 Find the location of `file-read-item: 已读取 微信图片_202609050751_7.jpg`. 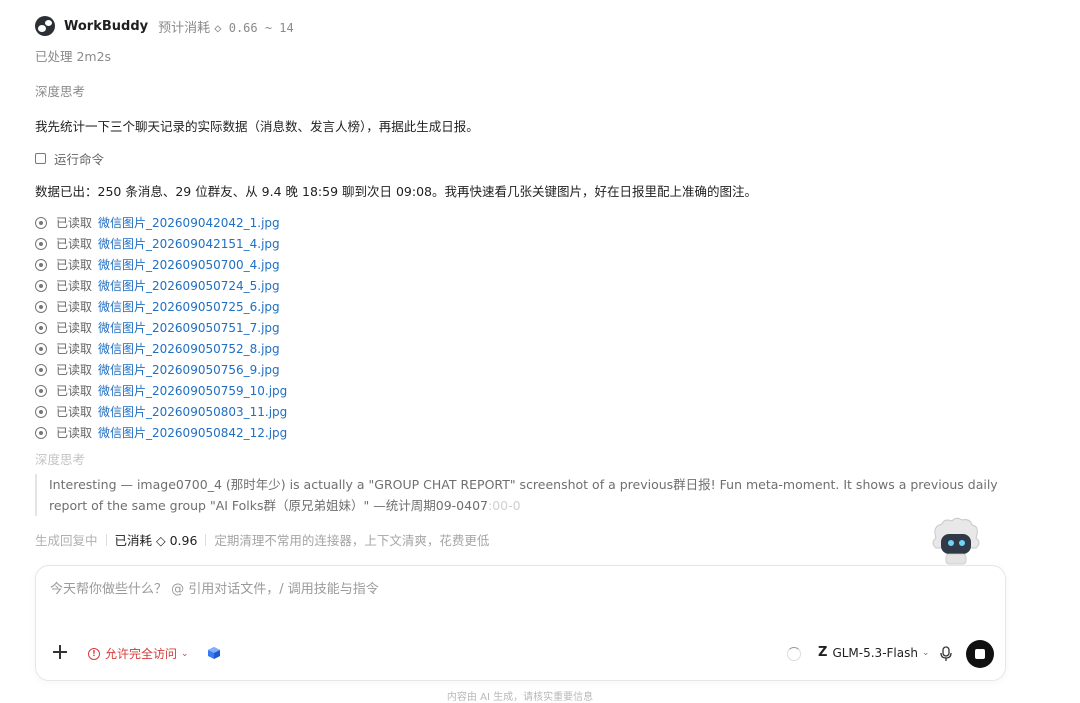

file-read-item: 已读取 微信图片_202609050751_7.jpg is located at coordinates (161, 327).